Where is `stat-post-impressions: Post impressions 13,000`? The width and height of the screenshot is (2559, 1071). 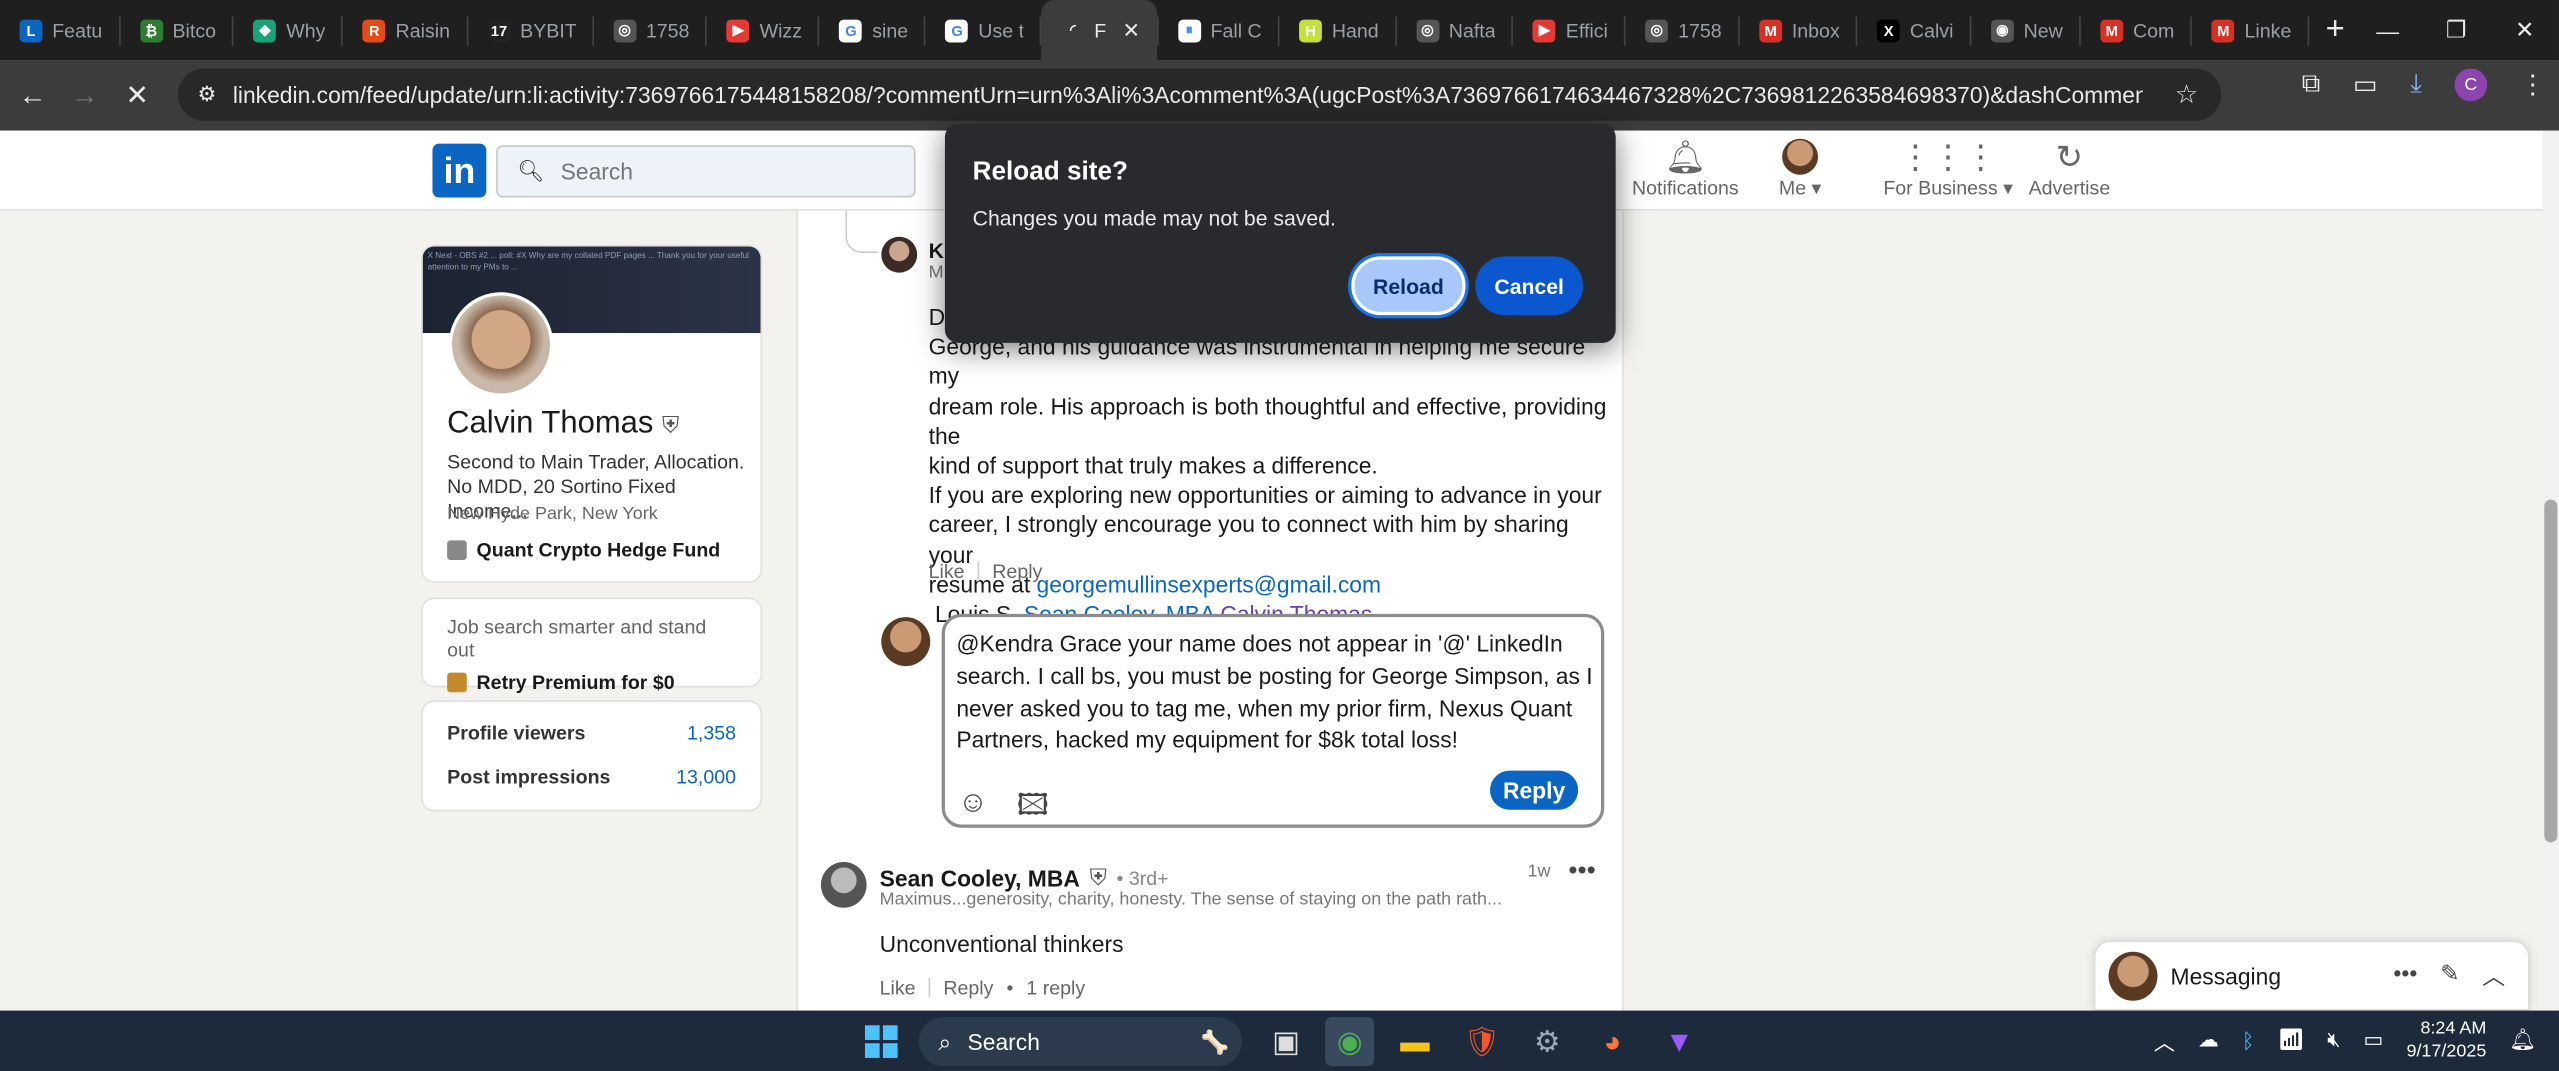
stat-post-impressions: Post impressions 13,000 is located at coordinates (591, 777).